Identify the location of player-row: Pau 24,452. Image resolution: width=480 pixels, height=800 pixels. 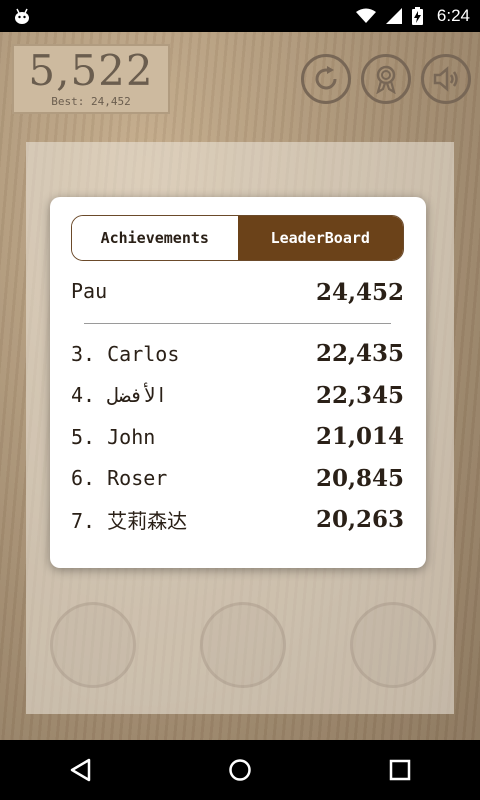
(237, 292).